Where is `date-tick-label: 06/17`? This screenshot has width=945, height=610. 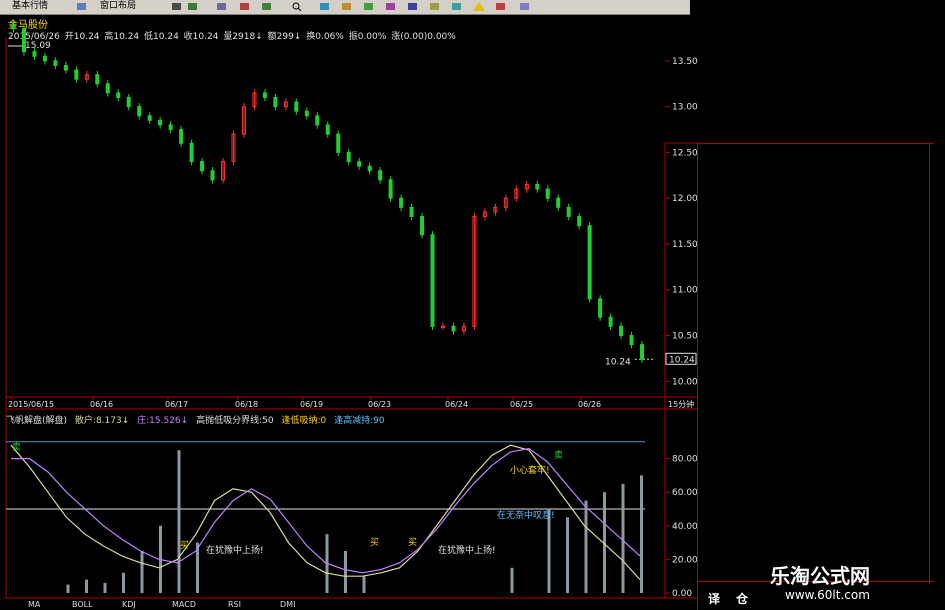 date-tick-label: 06/17 is located at coordinates (176, 404).